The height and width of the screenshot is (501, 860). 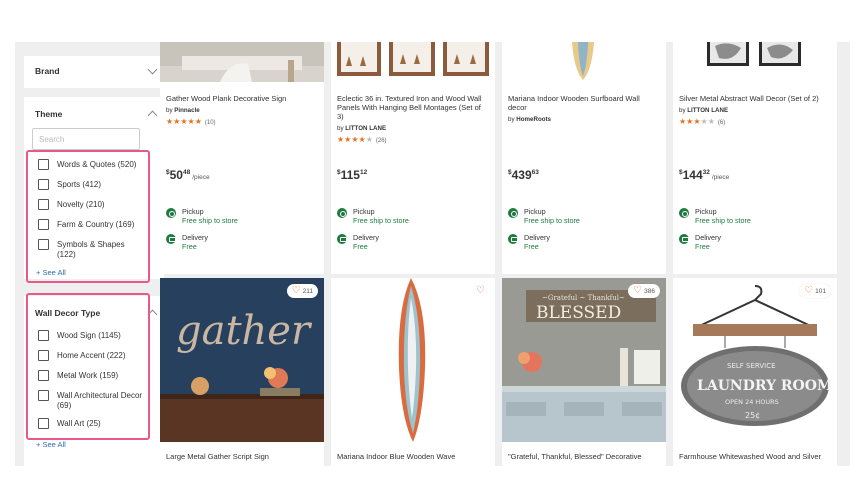 What do you see at coordinates (723, 220) in the screenshot?
I see `pickup-subtitle: Free ship to store` at bounding box center [723, 220].